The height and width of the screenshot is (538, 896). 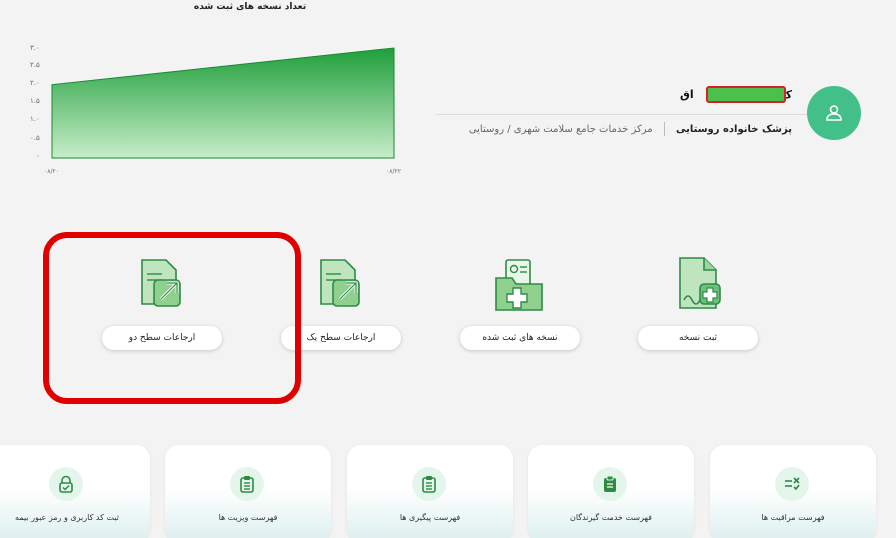 I want to click on user-name: ک اق, so click(x=736, y=96).